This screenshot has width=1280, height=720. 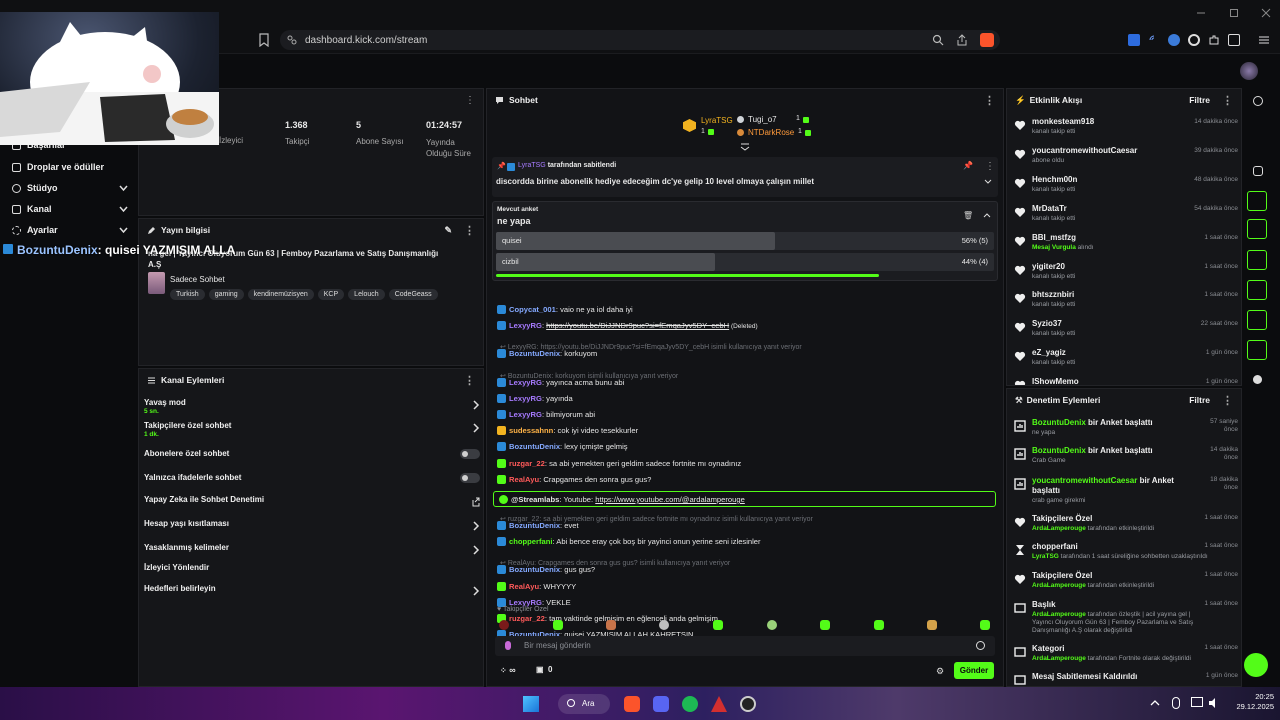 I want to click on bookmark-icon, so click(x=264, y=40).